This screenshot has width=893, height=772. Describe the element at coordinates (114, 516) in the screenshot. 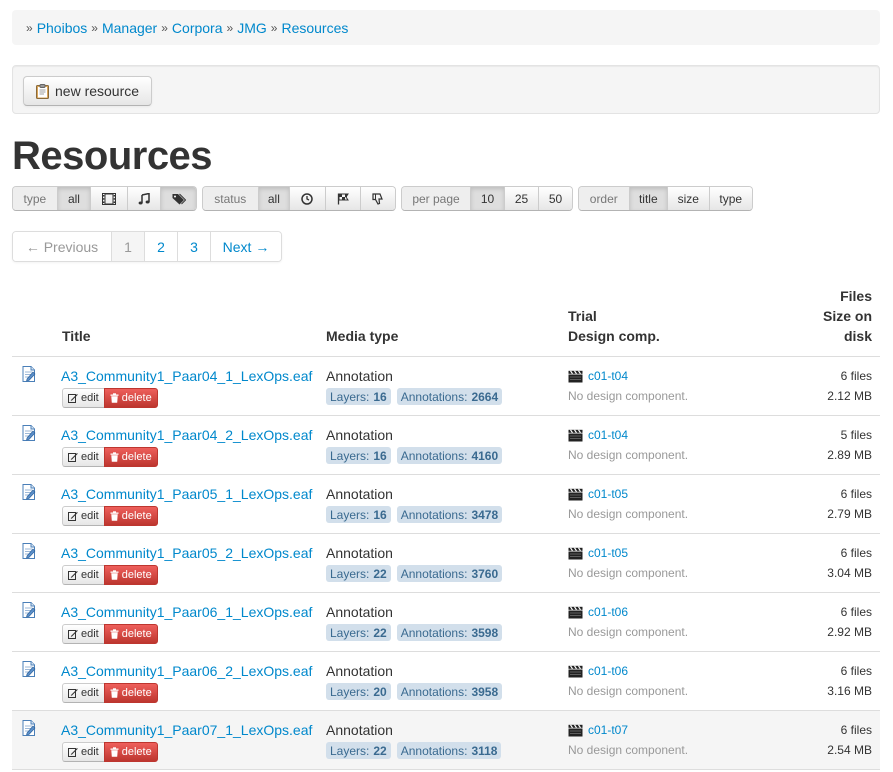

I see `trash-icon` at that location.